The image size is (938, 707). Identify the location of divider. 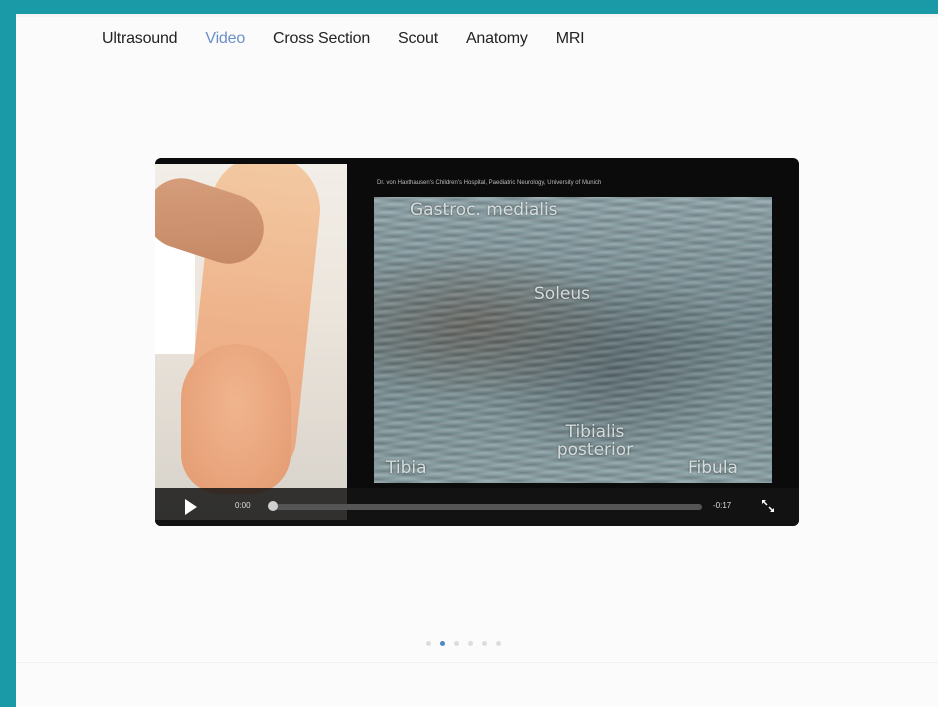
(477, 662).